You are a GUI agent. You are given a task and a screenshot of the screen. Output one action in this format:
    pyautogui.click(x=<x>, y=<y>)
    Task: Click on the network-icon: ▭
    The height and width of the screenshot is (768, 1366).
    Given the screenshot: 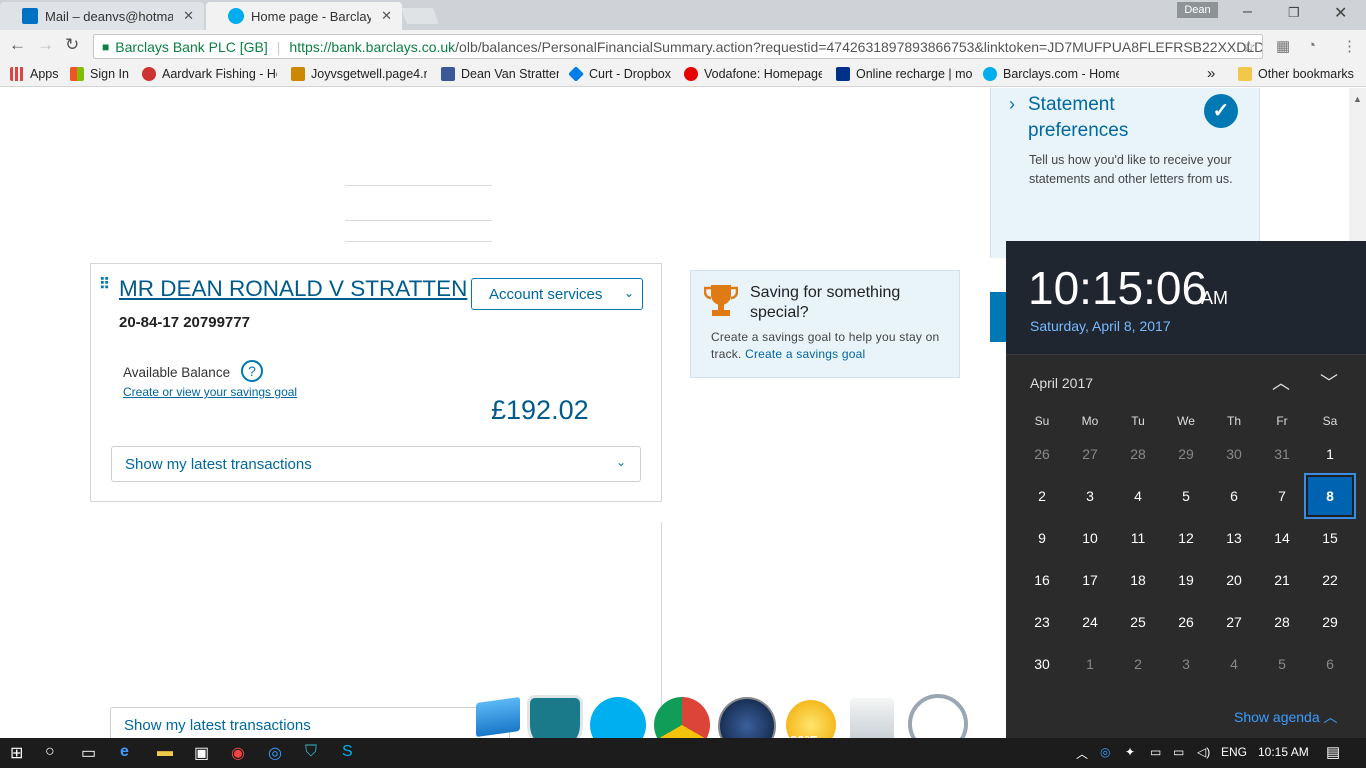 What is the action you would take?
    pyautogui.click(x=1155, y=752)
    